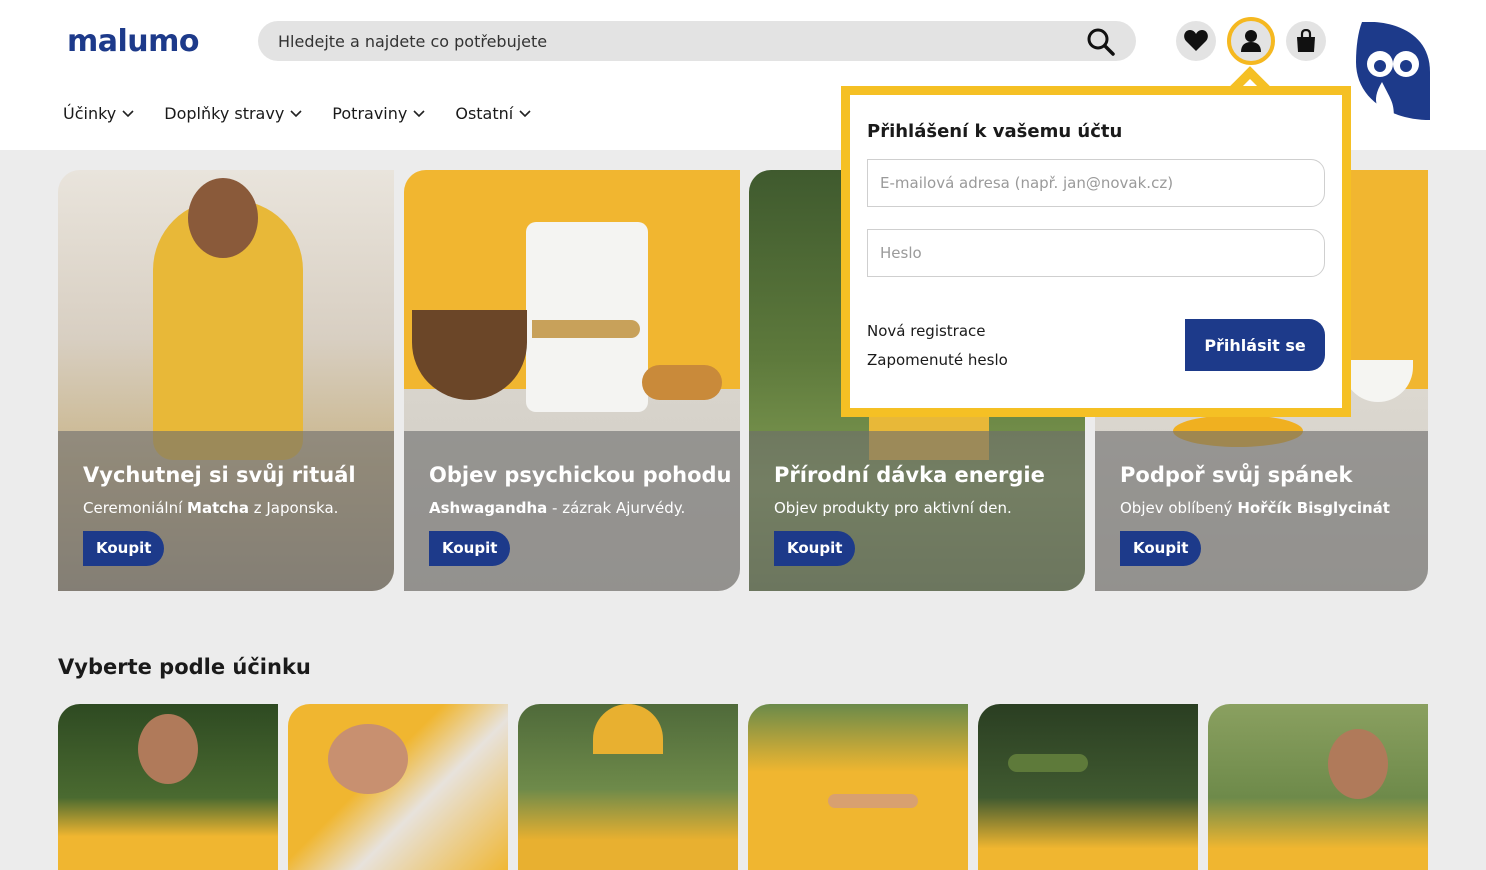 The width and height of the screenshot is (1486, 870). What do you see at coordinates (995, 131) in the screenshot?
I see `popup-title: Přihlášení k vašemu účtu` at bounding box center [995, 131].